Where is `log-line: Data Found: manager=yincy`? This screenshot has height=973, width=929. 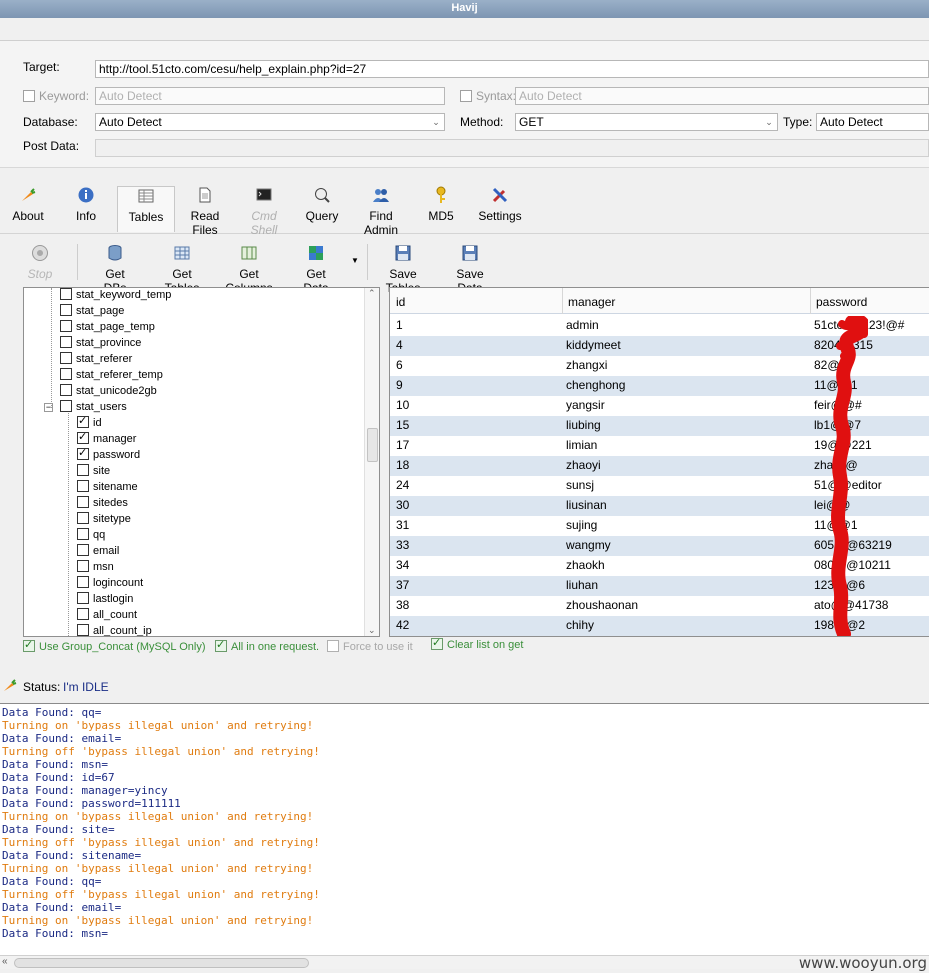 log-line: Data Found: manager=yincy is located at coordinates (85, 790).